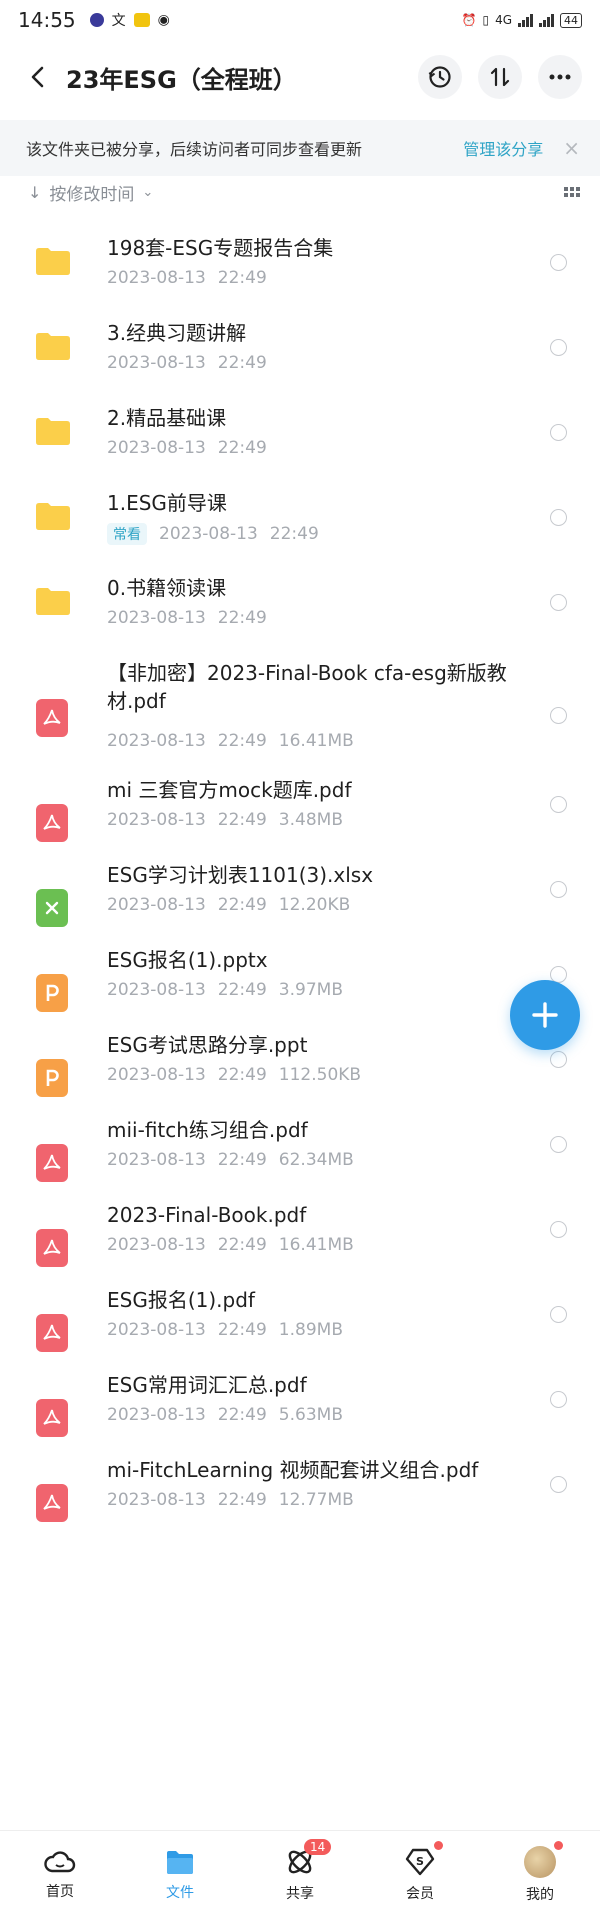 The height and width of the screenshot is (1918, 600). What do you see at coordinates (572, 192) in the screenshot?
I see `grid-view-icon` at bounding box center [572, 192].